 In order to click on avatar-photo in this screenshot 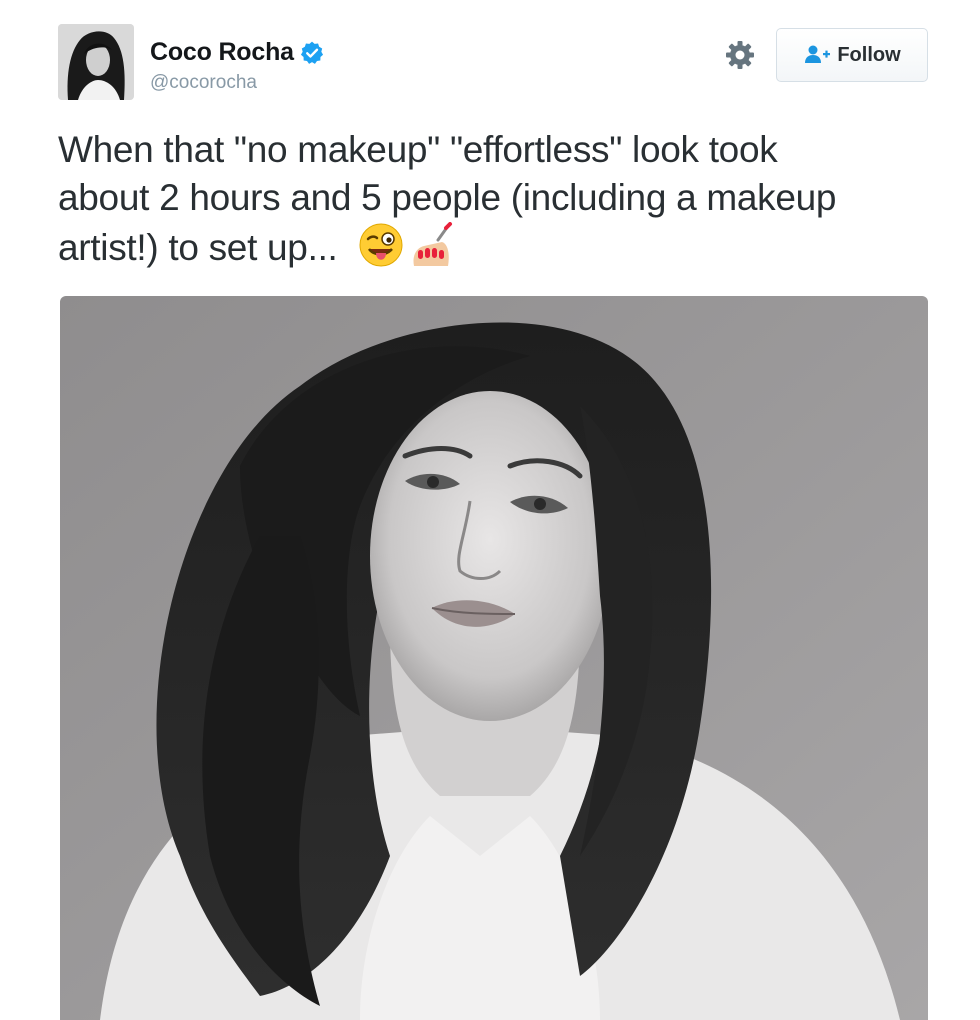, I will do `click(96, 62)`.